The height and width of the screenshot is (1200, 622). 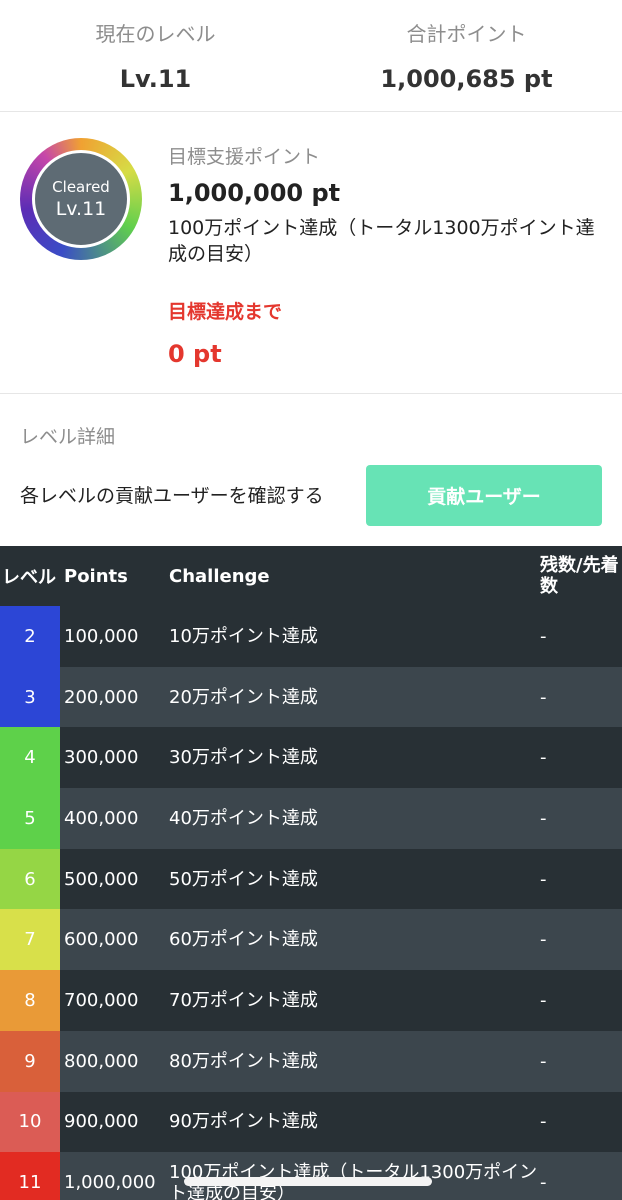 What do you see at coordinates (243, 758) in the screenshot?
I see `challenge-cell: 30万ポイント達成` at bounding box center [243, 758].